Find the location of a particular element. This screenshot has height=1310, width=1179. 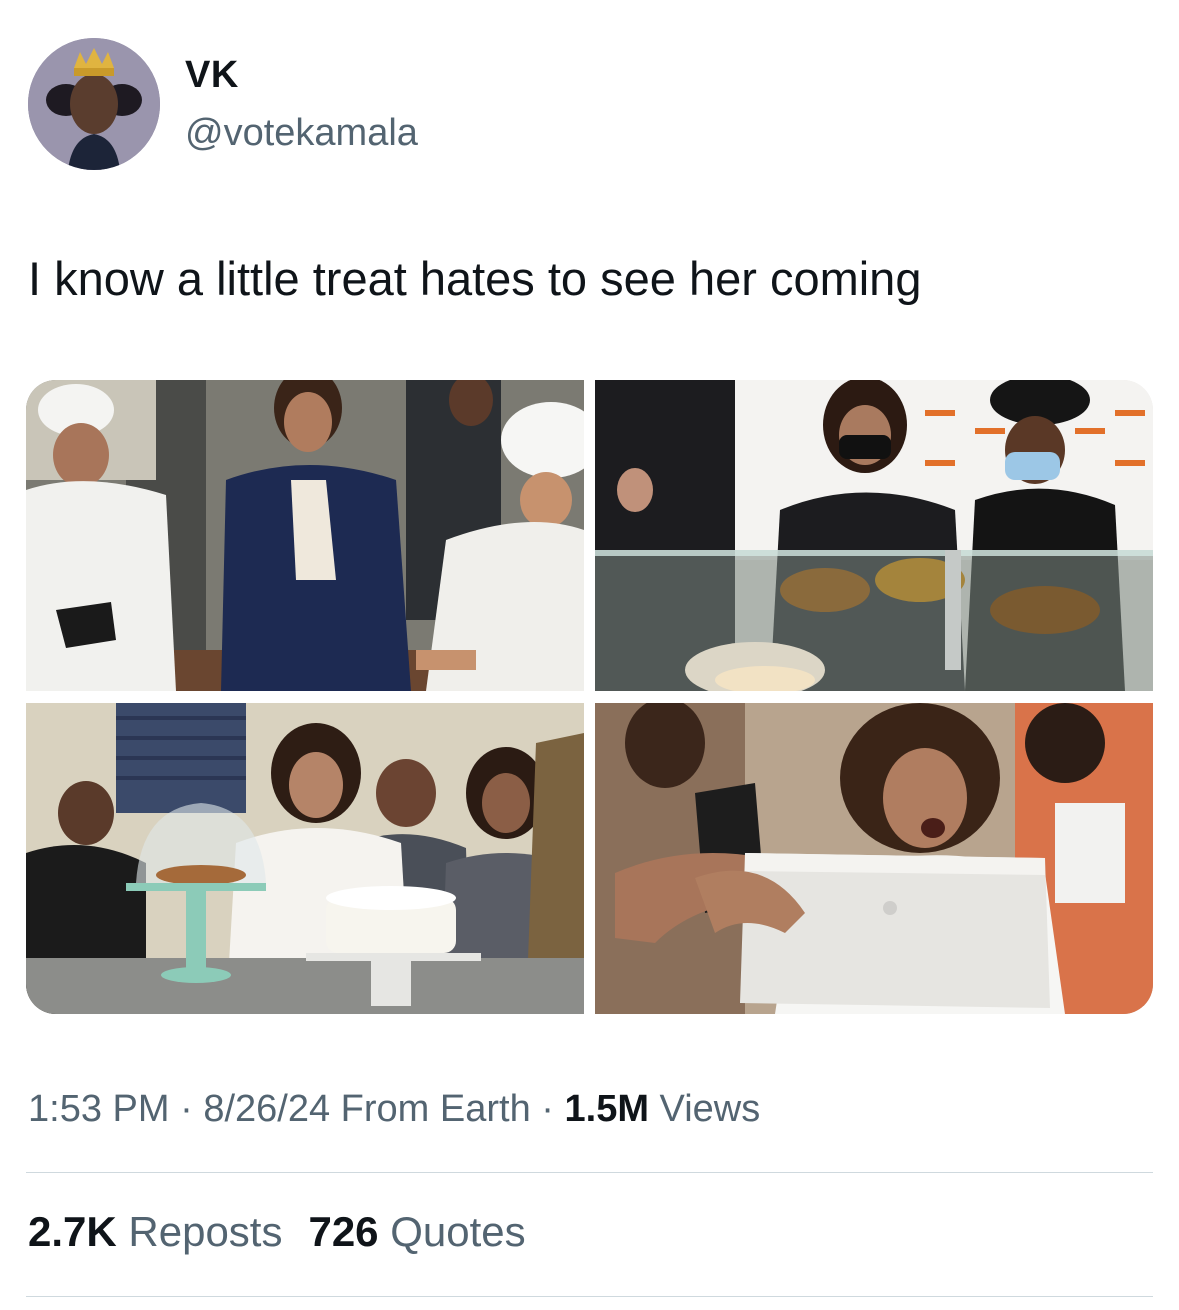

views-count: 1.5M is located at coordinates (606, 1109).